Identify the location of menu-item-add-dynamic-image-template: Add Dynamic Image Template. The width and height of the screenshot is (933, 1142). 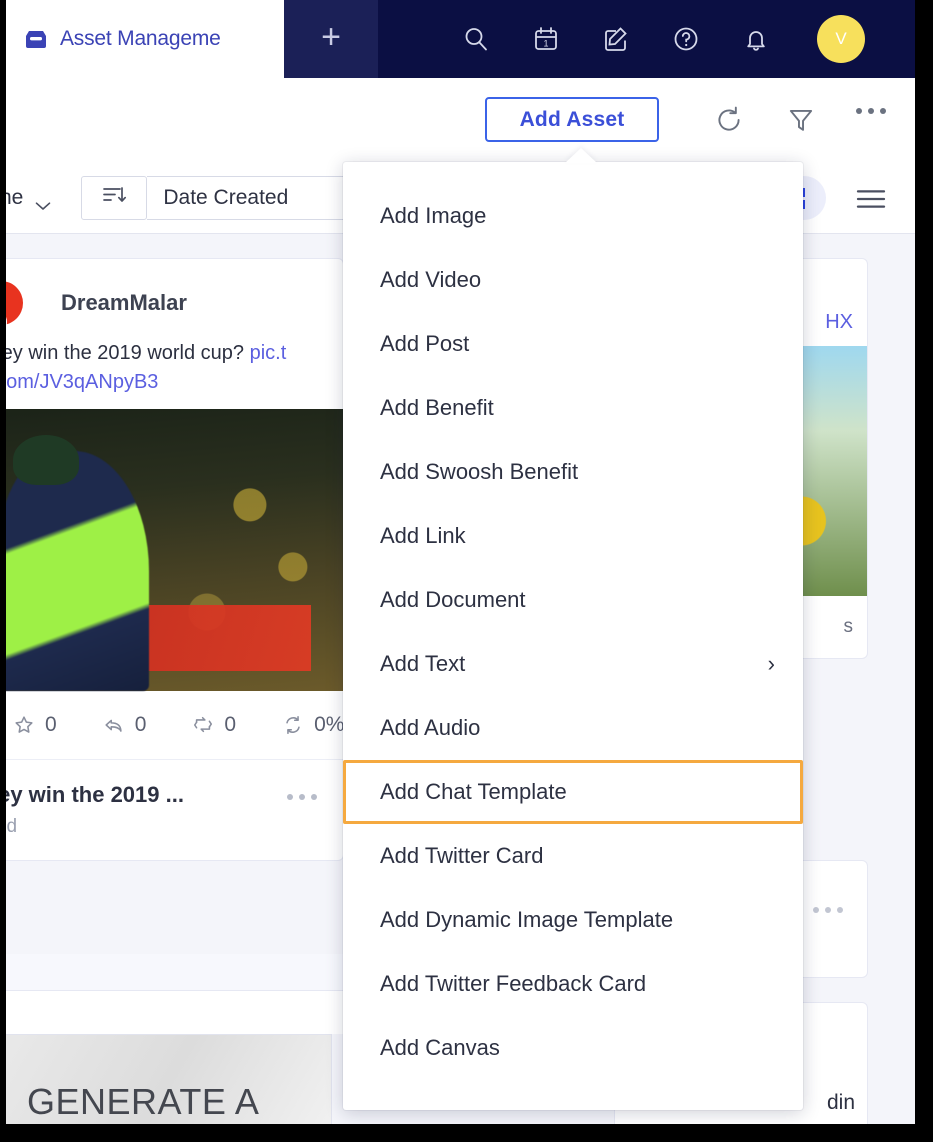
(573, 920).